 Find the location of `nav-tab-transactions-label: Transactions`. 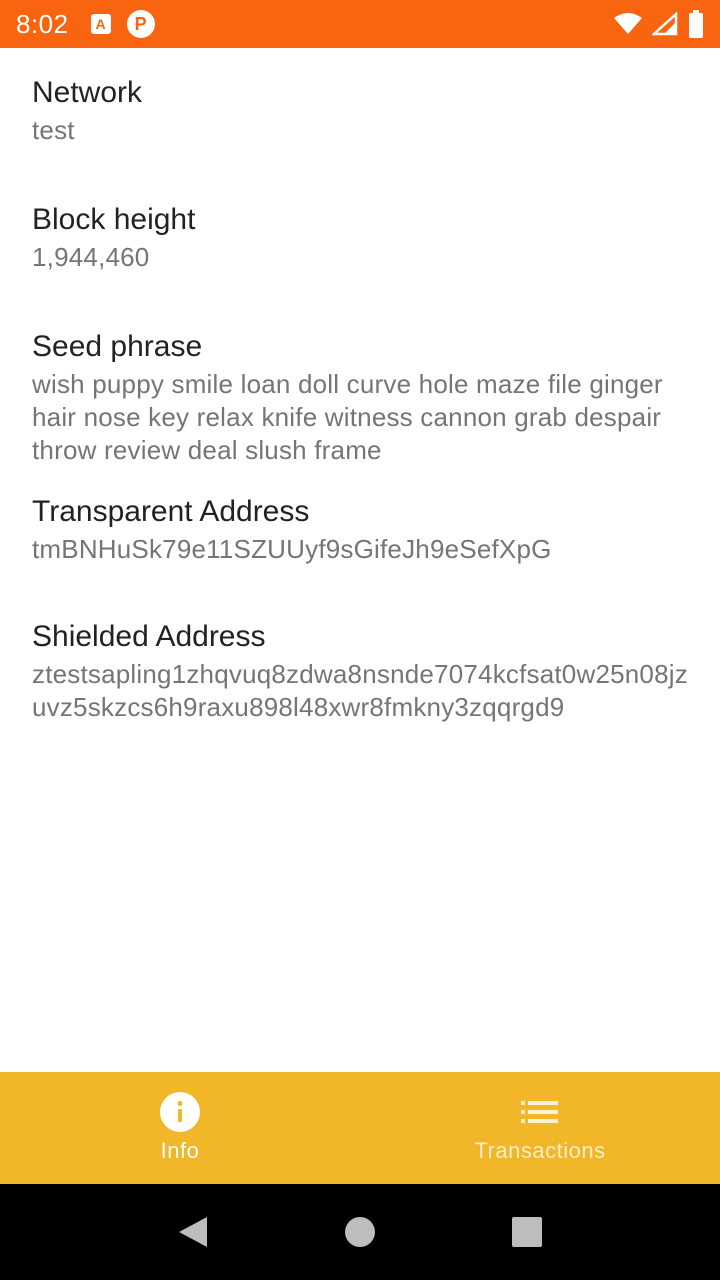

nav-tab-transactions-label: Transactions is located at coordinates (540, 1150).